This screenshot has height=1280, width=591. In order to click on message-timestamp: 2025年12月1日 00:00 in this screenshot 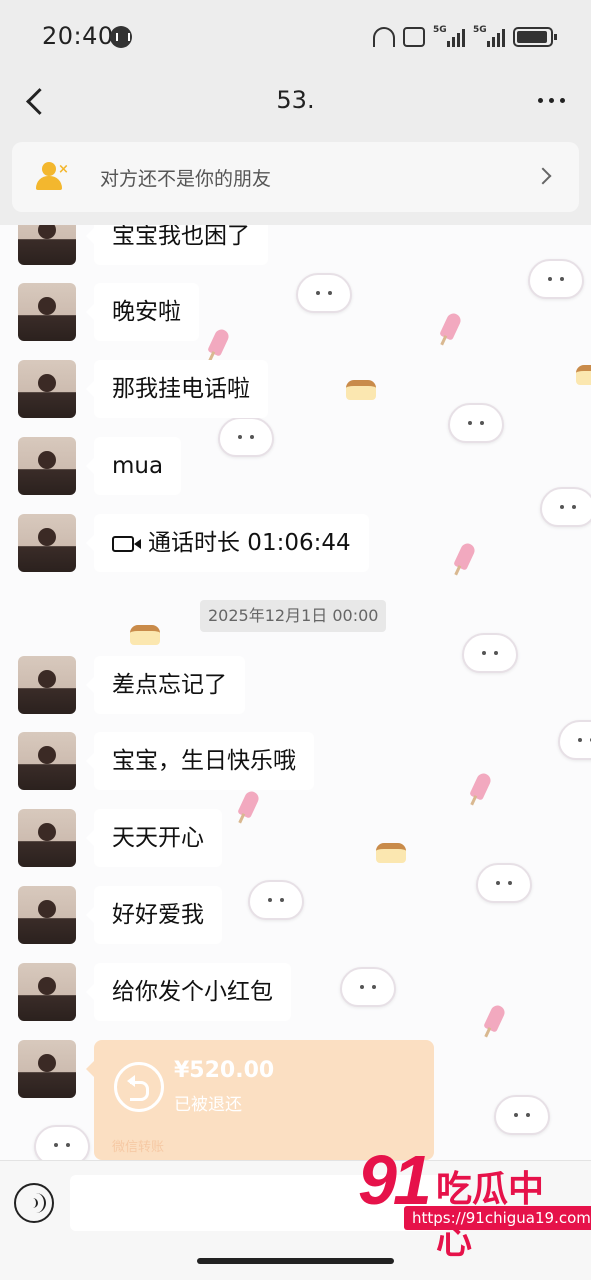, I will do `click(293, 616)`.